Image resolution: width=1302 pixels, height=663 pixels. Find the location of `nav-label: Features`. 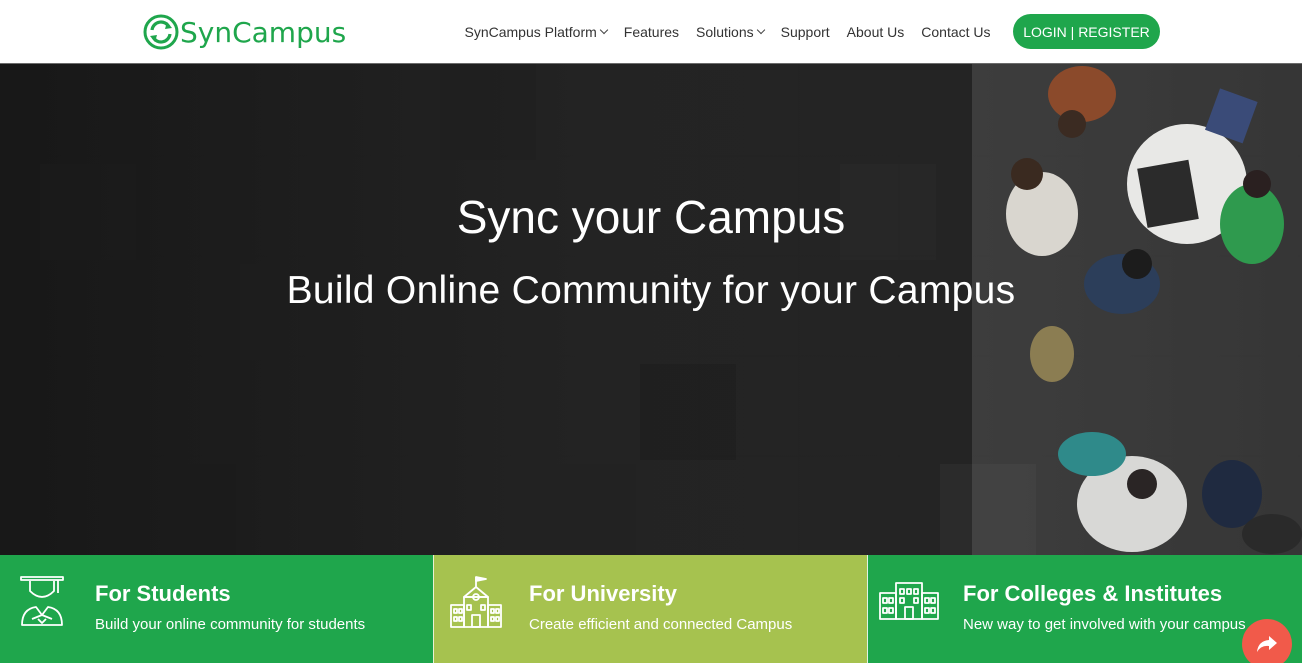

nav-label: Features is located at coordinates (651, 32).